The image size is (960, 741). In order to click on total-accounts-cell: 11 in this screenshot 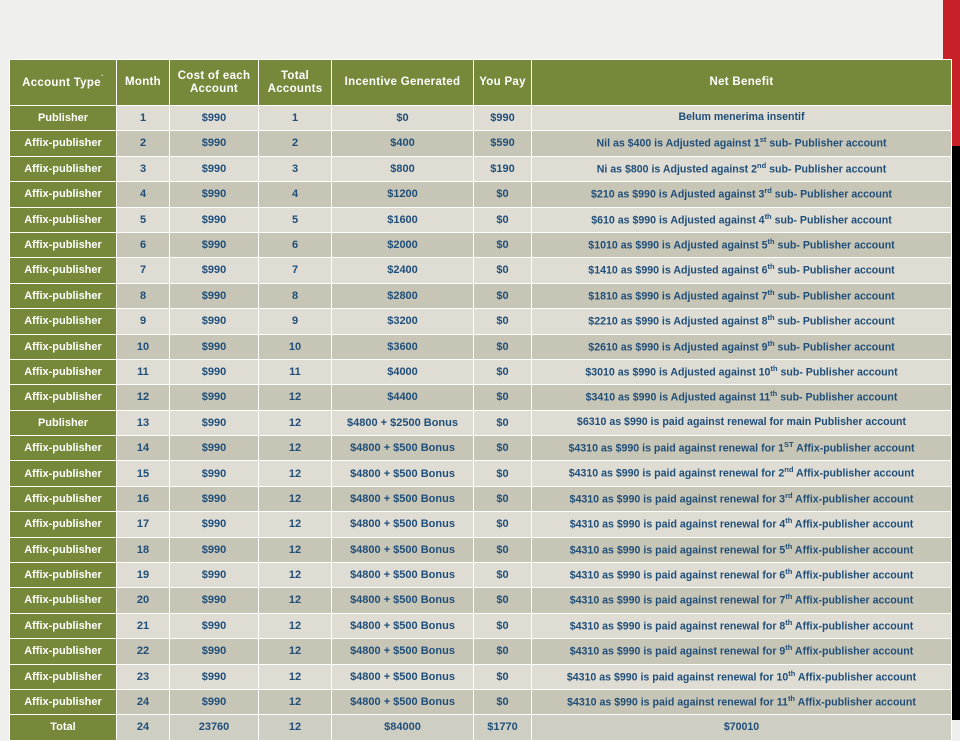, I will do `click(295, 372)`.